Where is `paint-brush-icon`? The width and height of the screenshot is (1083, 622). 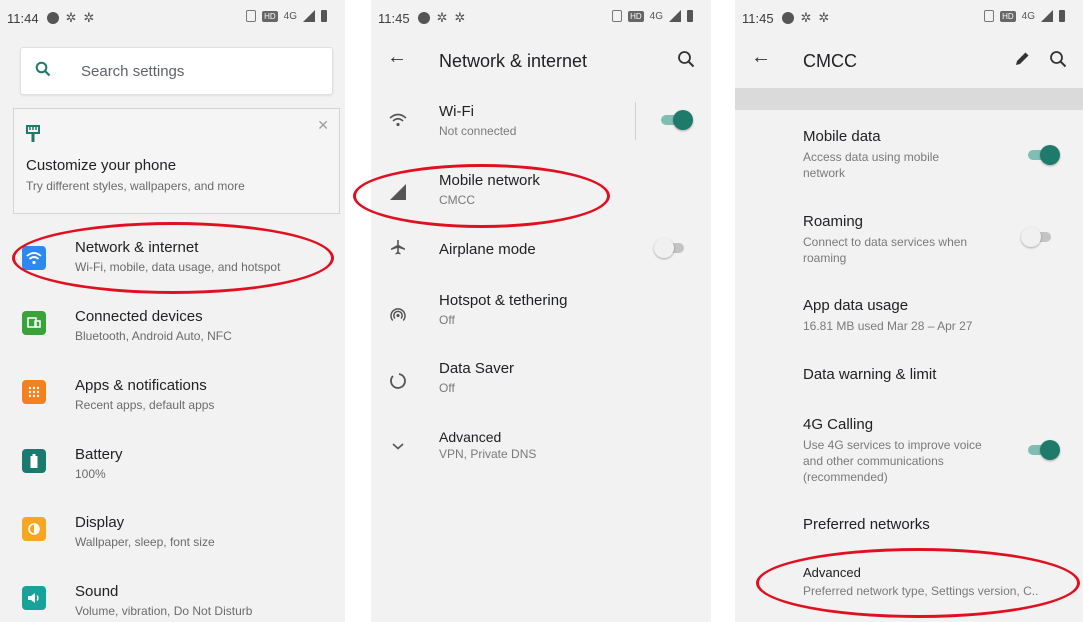
paint-brush-icon is located at coordinates (33, 133).